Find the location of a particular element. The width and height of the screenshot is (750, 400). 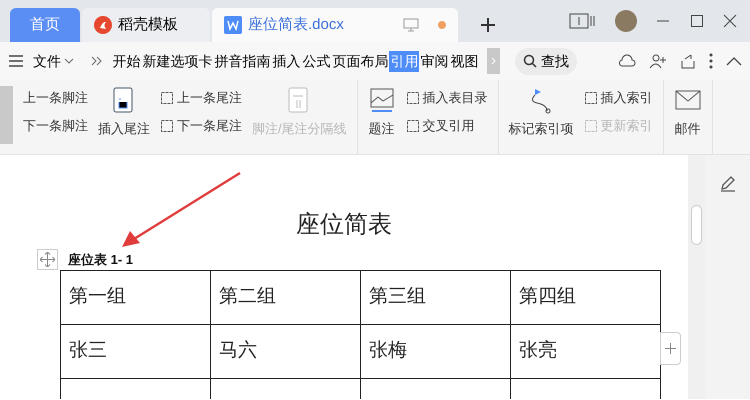

scrollbar is located at coordinates (696, 277).